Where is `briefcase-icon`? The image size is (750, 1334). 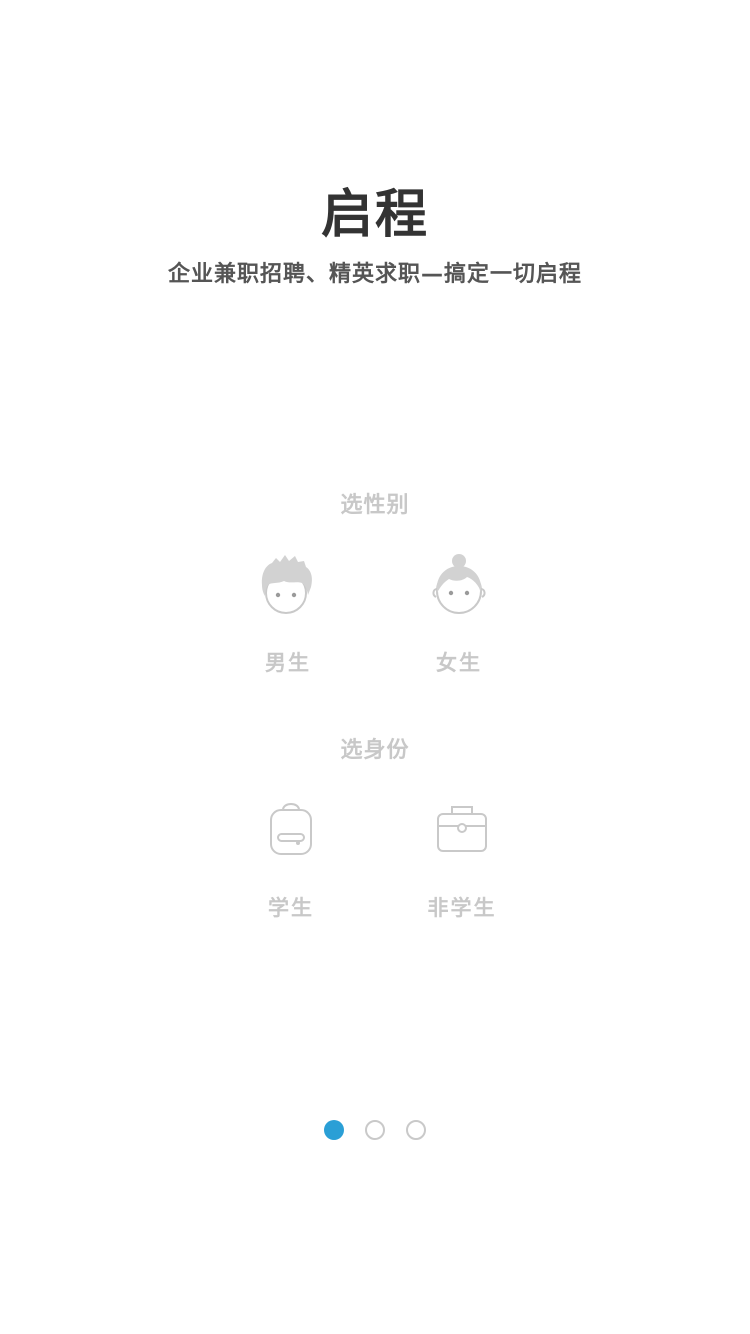 briefcase-icon is located at coordinates (462, 829).